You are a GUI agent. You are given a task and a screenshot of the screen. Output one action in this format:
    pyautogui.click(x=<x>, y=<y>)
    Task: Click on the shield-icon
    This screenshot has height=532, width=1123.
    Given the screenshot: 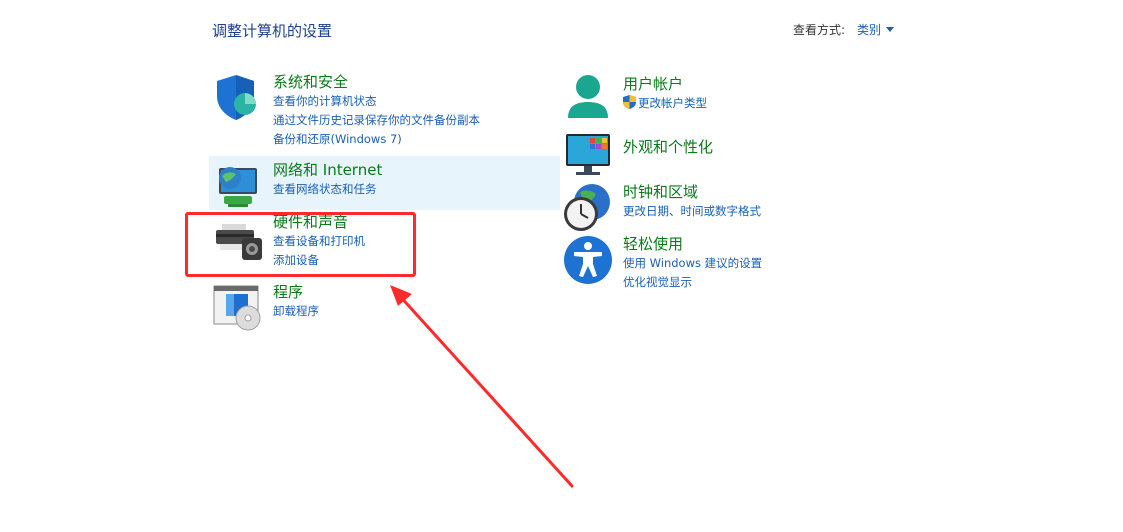 What is the action you would take?
    pyautogui.click(x=238, y=98)
    